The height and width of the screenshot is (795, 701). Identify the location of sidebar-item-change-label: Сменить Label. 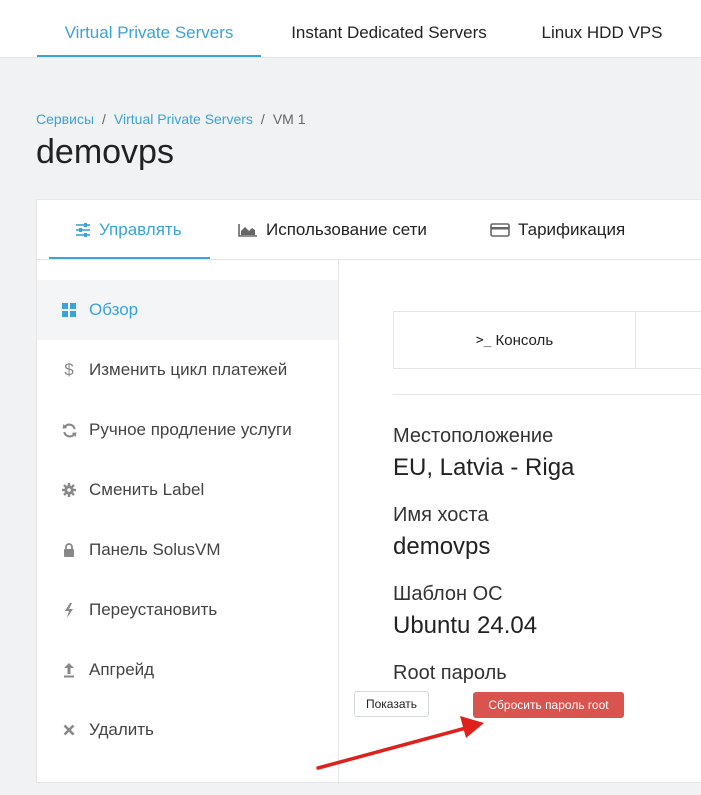
(187, 490).